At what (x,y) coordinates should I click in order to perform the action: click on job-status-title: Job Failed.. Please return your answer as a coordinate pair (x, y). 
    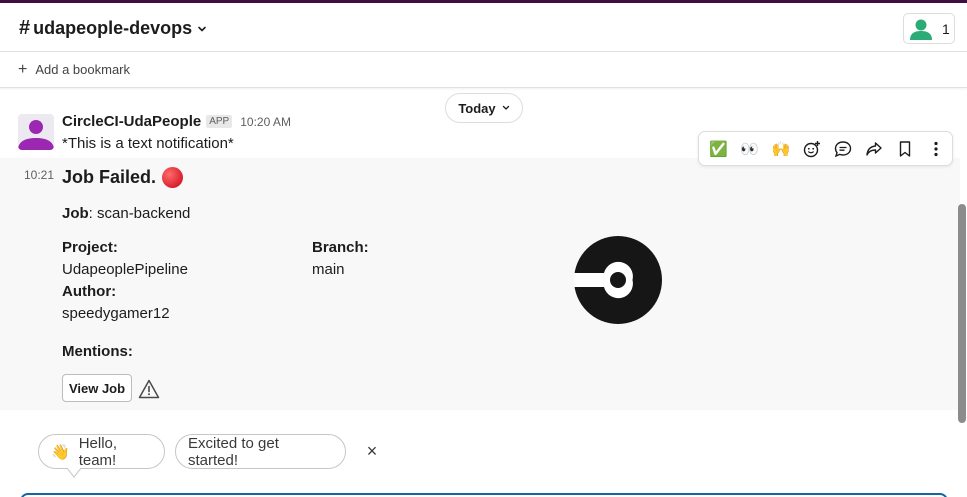
    Looking at the image, I should click on (123, 177).